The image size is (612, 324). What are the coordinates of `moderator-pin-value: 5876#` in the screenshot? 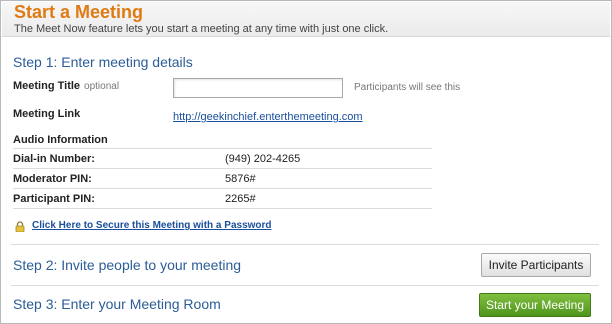 It's located at (240, 179).